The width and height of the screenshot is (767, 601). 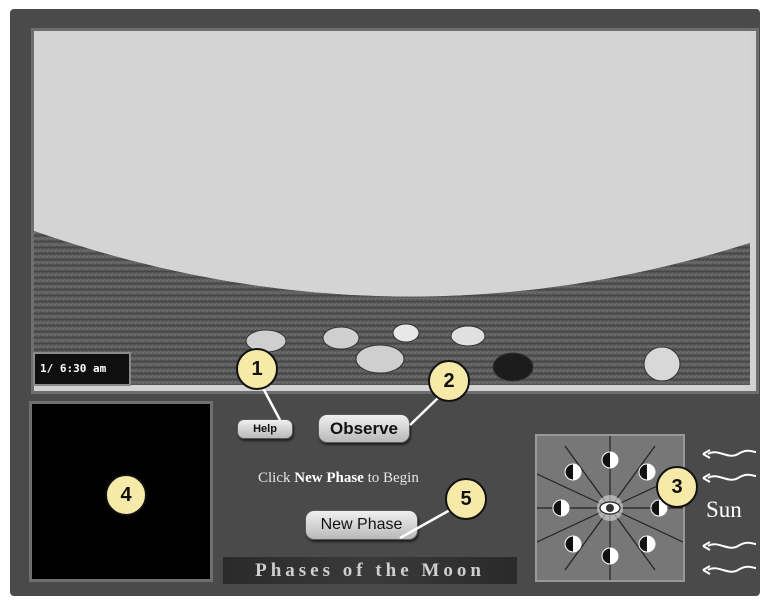 I want to click on help-button: Help, so click(x=265, y=429).